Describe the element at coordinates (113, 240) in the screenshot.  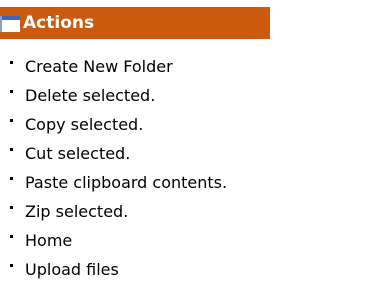
I see `action-home: Home` at that location.